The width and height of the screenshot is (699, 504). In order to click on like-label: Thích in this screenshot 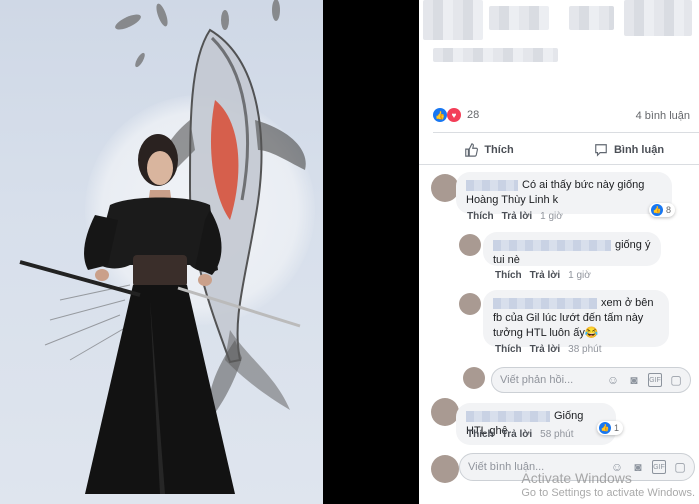, I will do `click(499, 150)`.